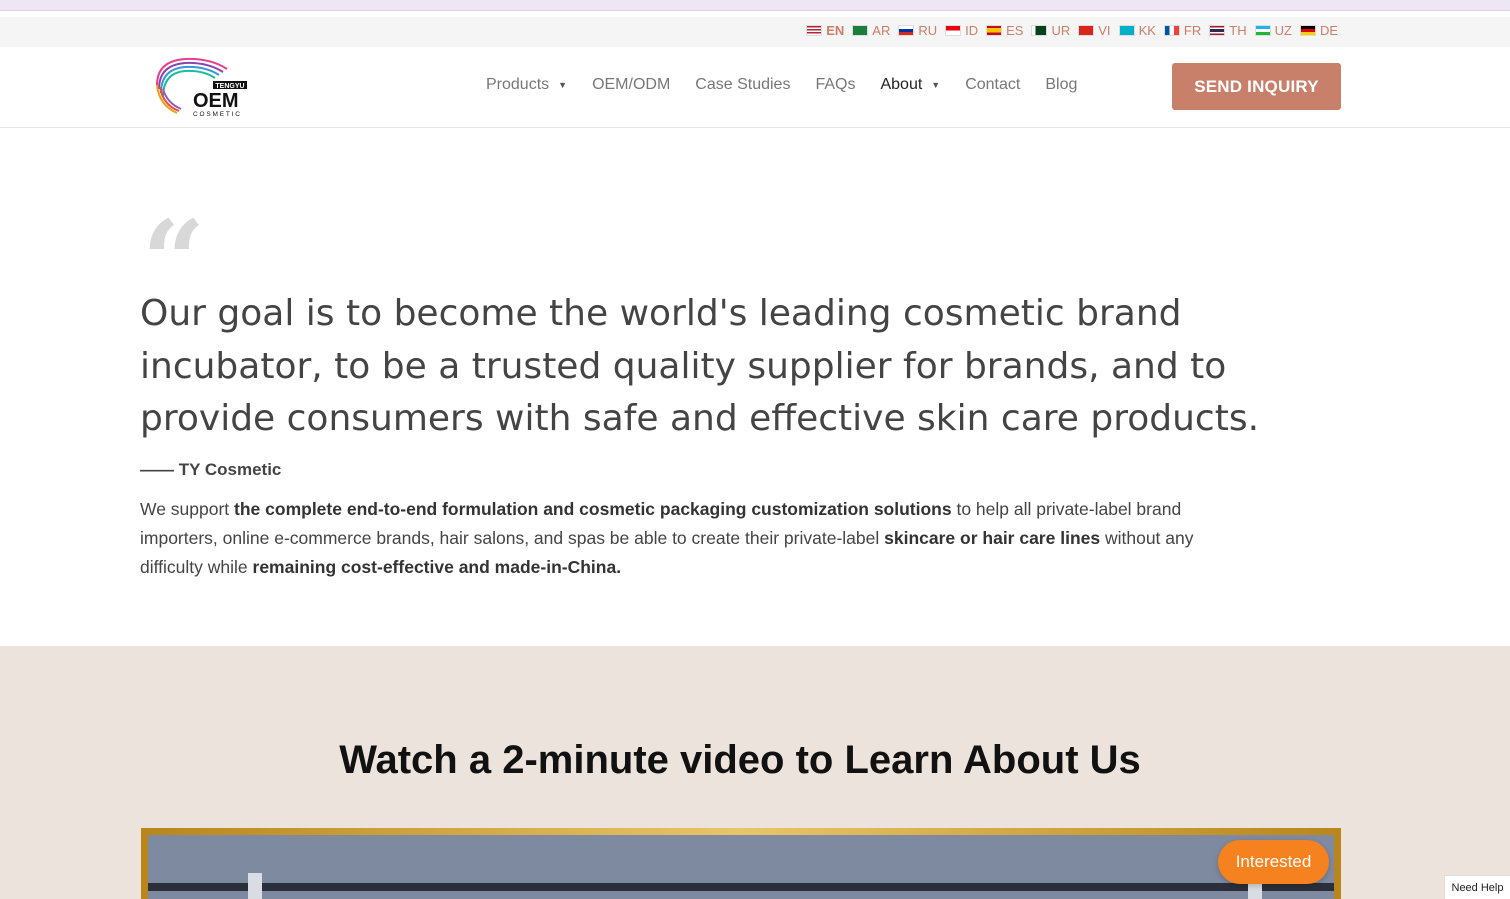 The image size is (1510, 899). Describe the element at coordinates (953, 30) in the screenshot. I see `indonesia-flag-icon` at that location.